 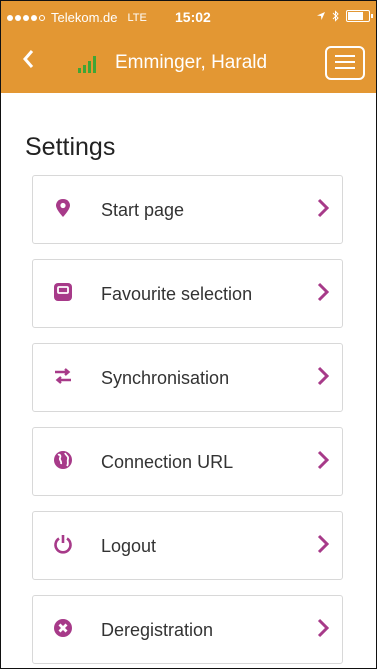 I want to click on back-button, so click(x=28, y=62).